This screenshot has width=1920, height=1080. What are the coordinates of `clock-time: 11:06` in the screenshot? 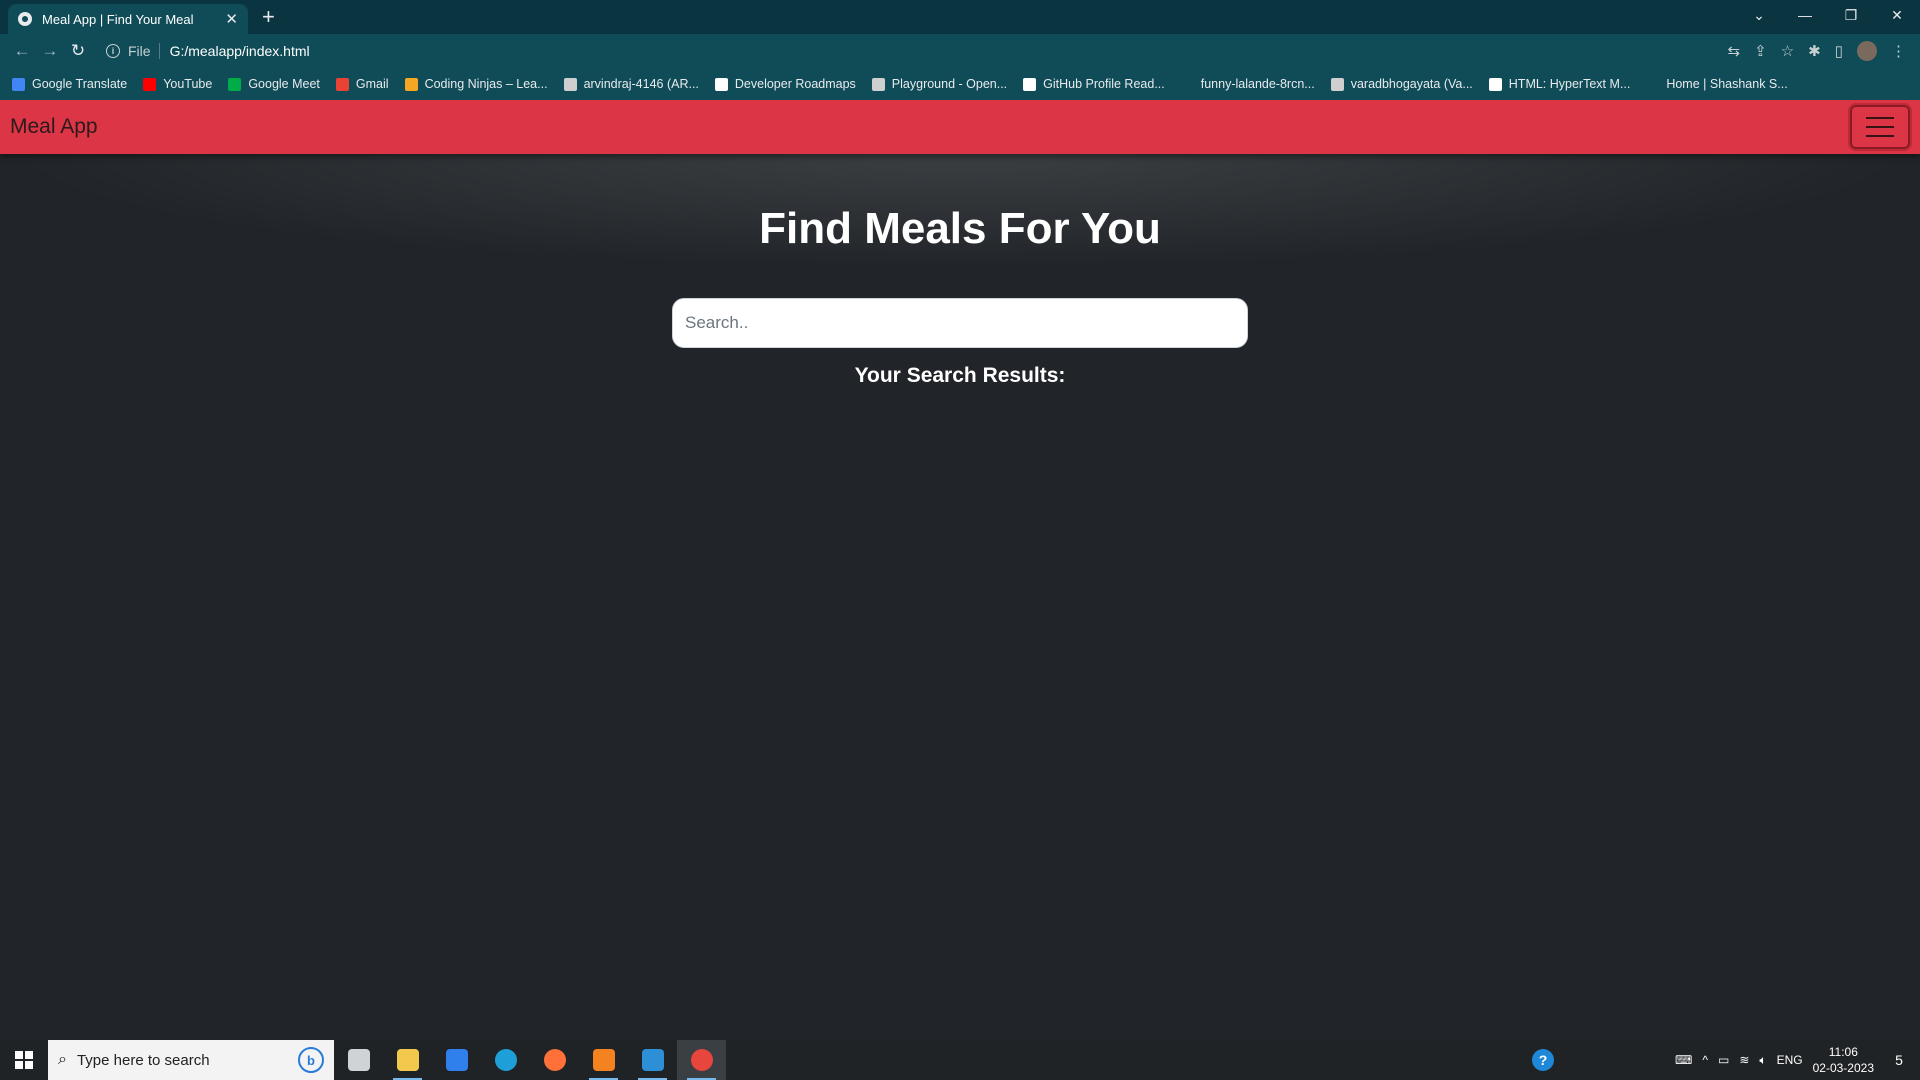 It's located at (1843, 1052).